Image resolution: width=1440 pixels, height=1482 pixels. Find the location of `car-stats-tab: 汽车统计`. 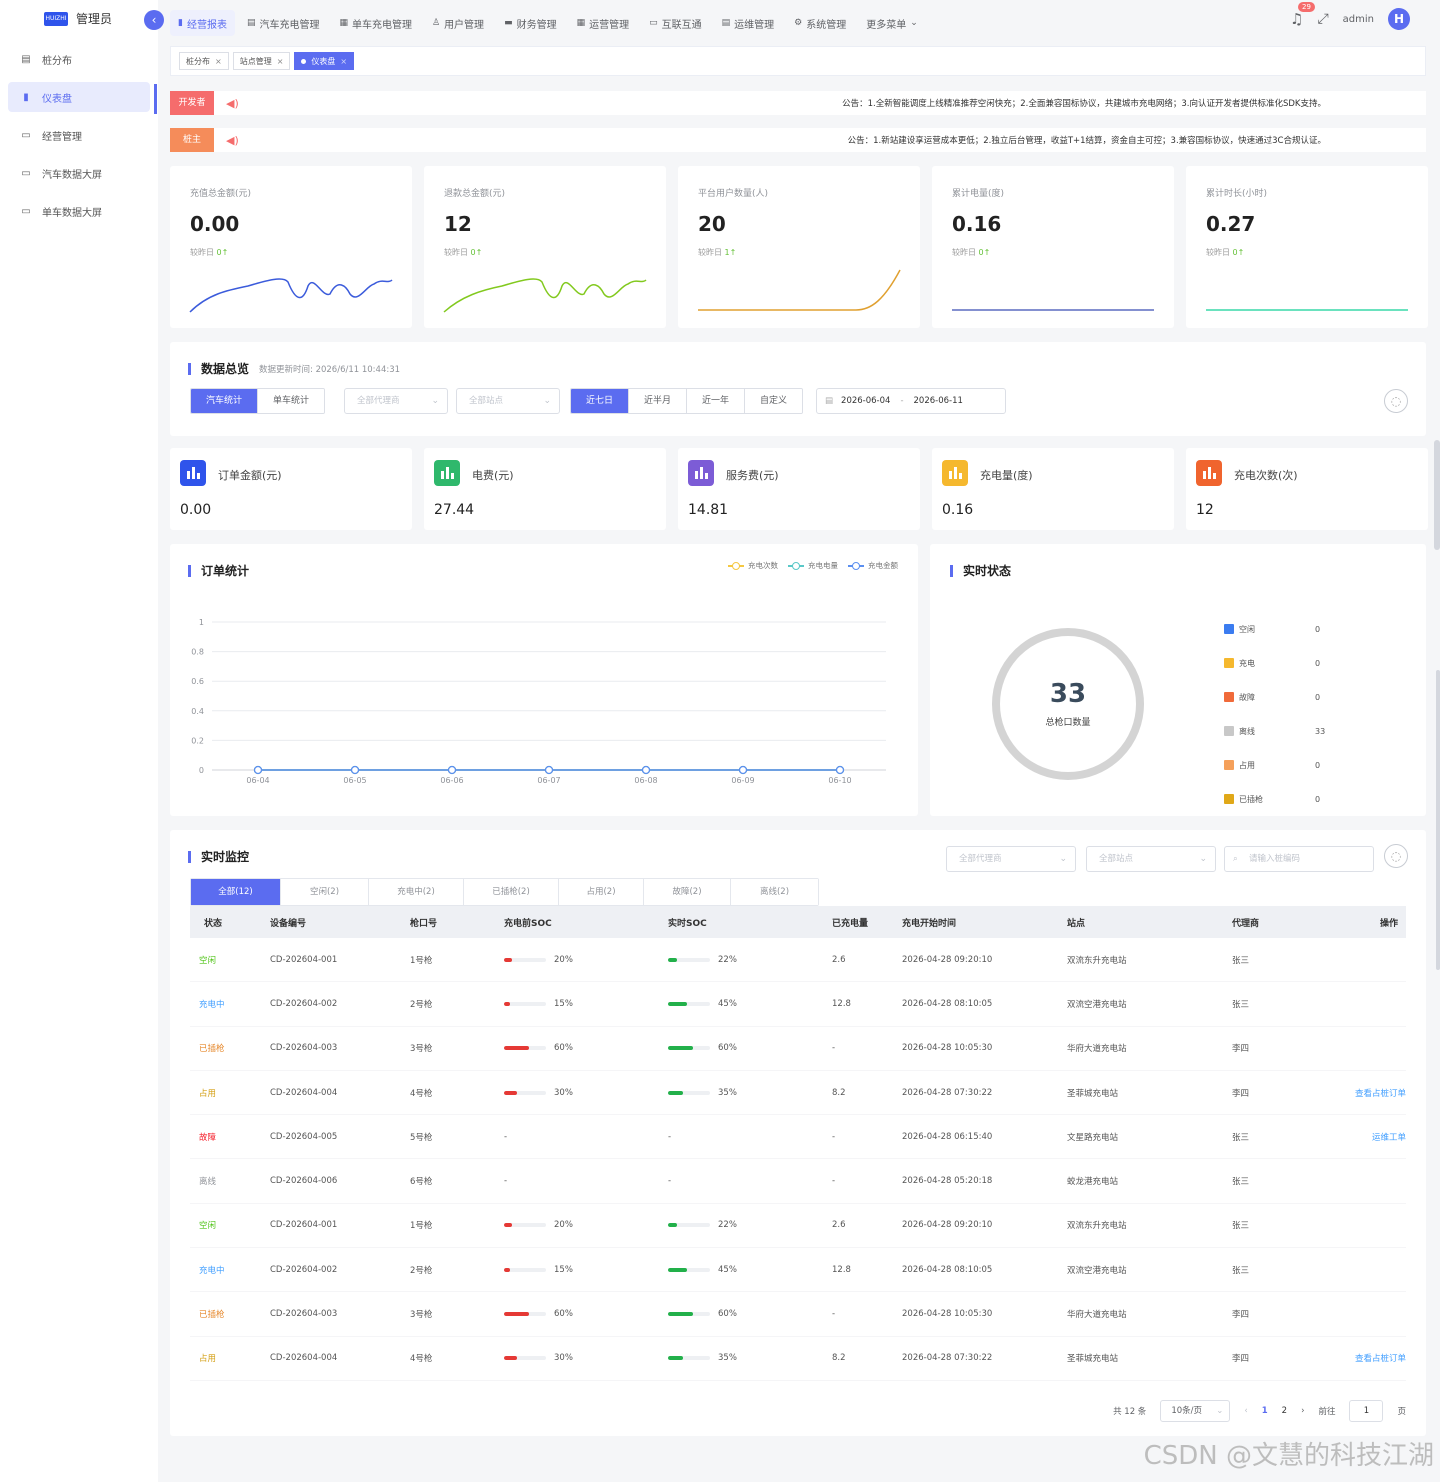

car-stats-tab: 汽车统计 is located at coordinates (225, 401).